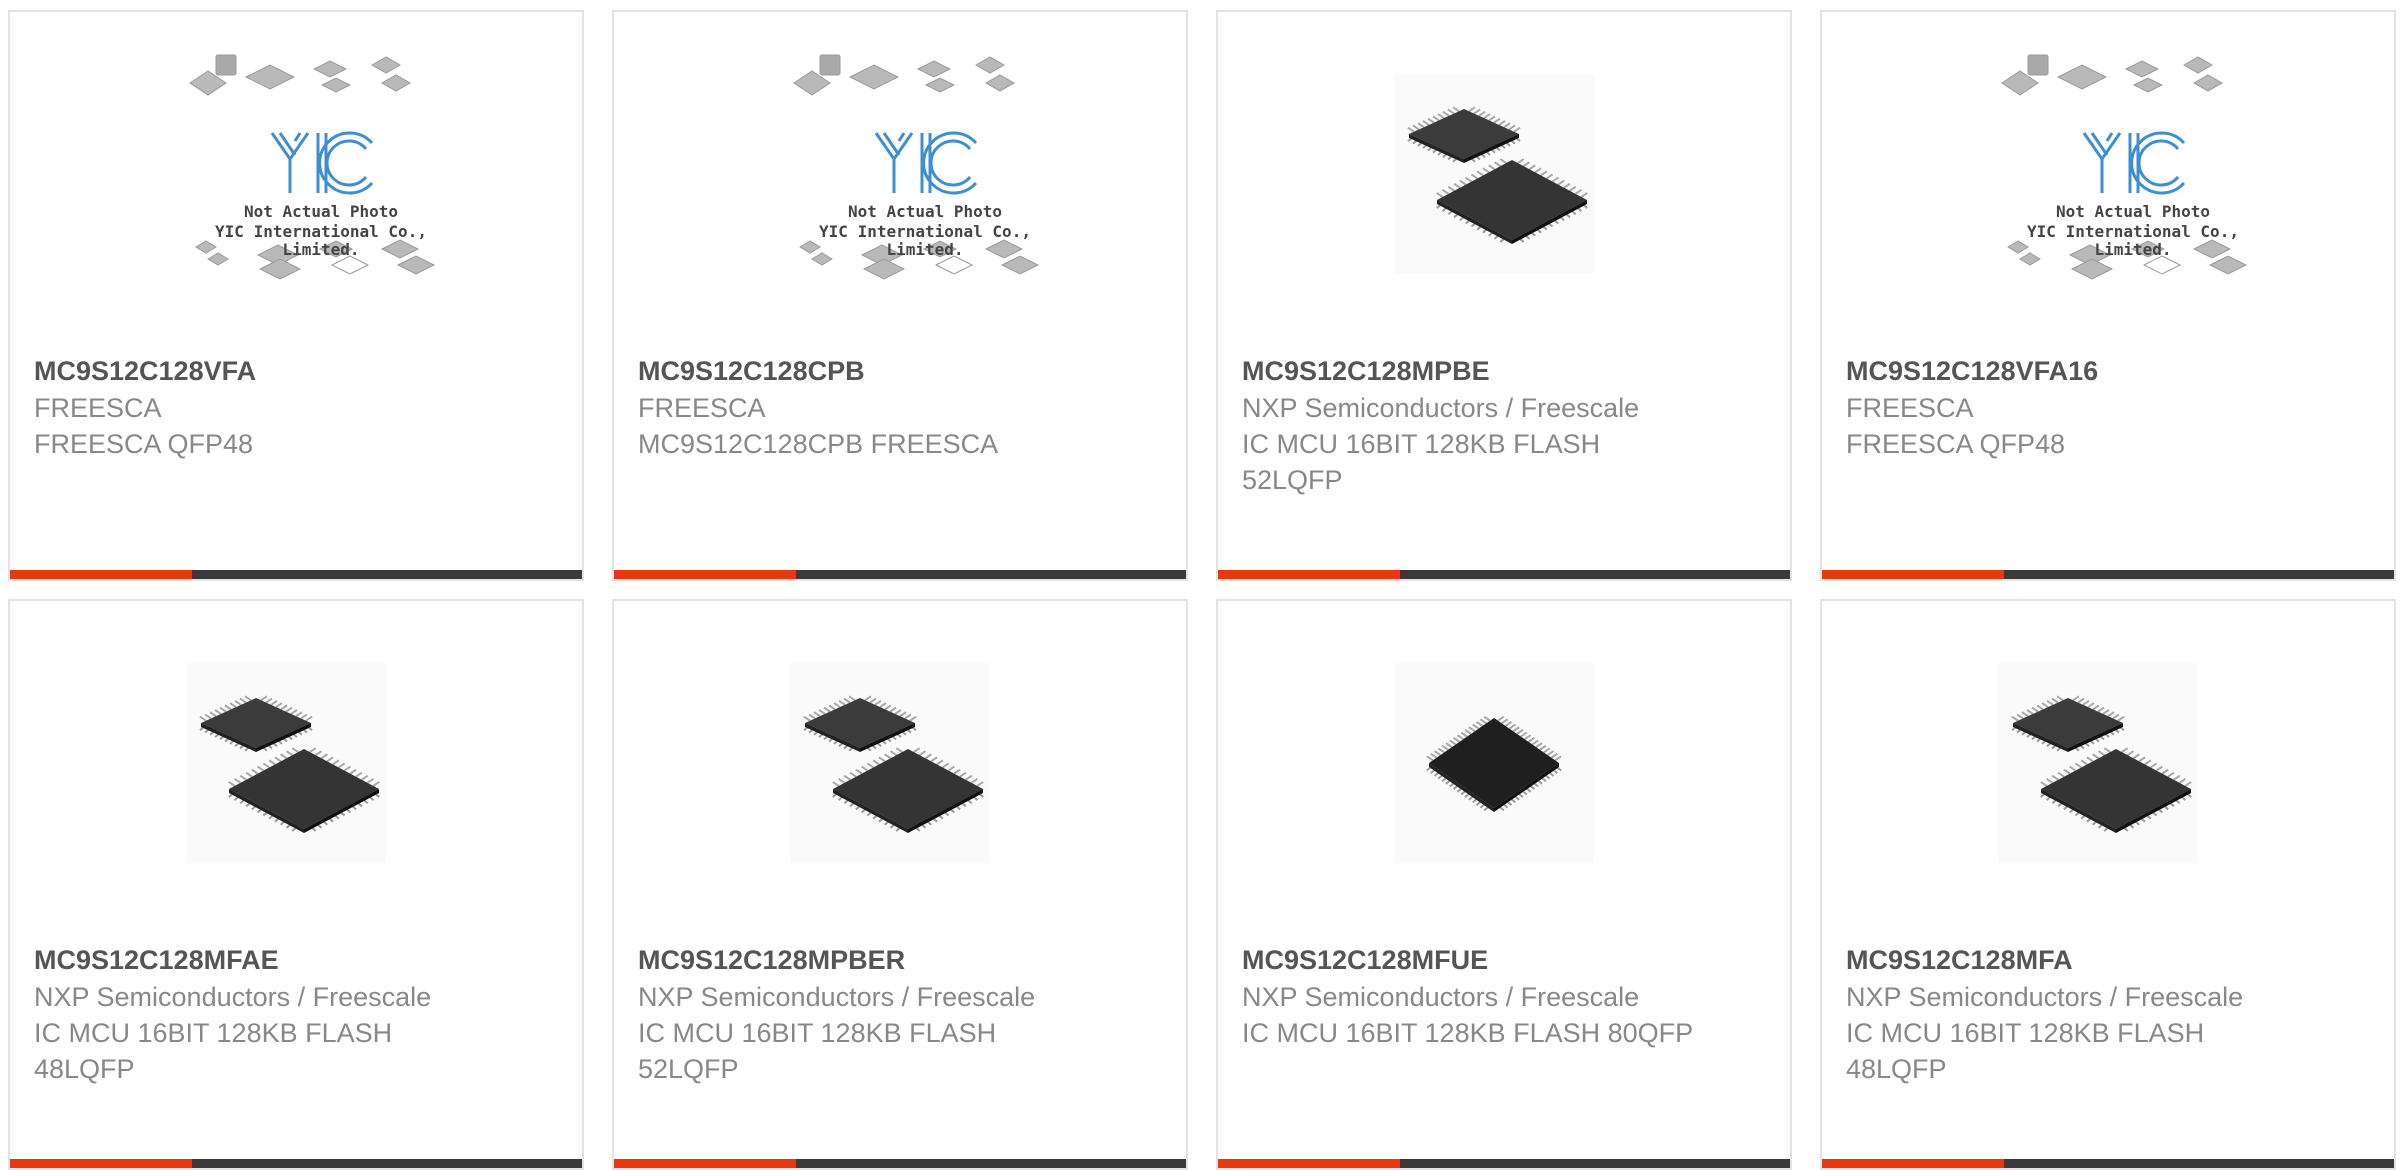 The width and height of the screenshot is (2400, 1170). I want to click on part-number-link: MC9S12C128VFA16, so click(2112, 371).